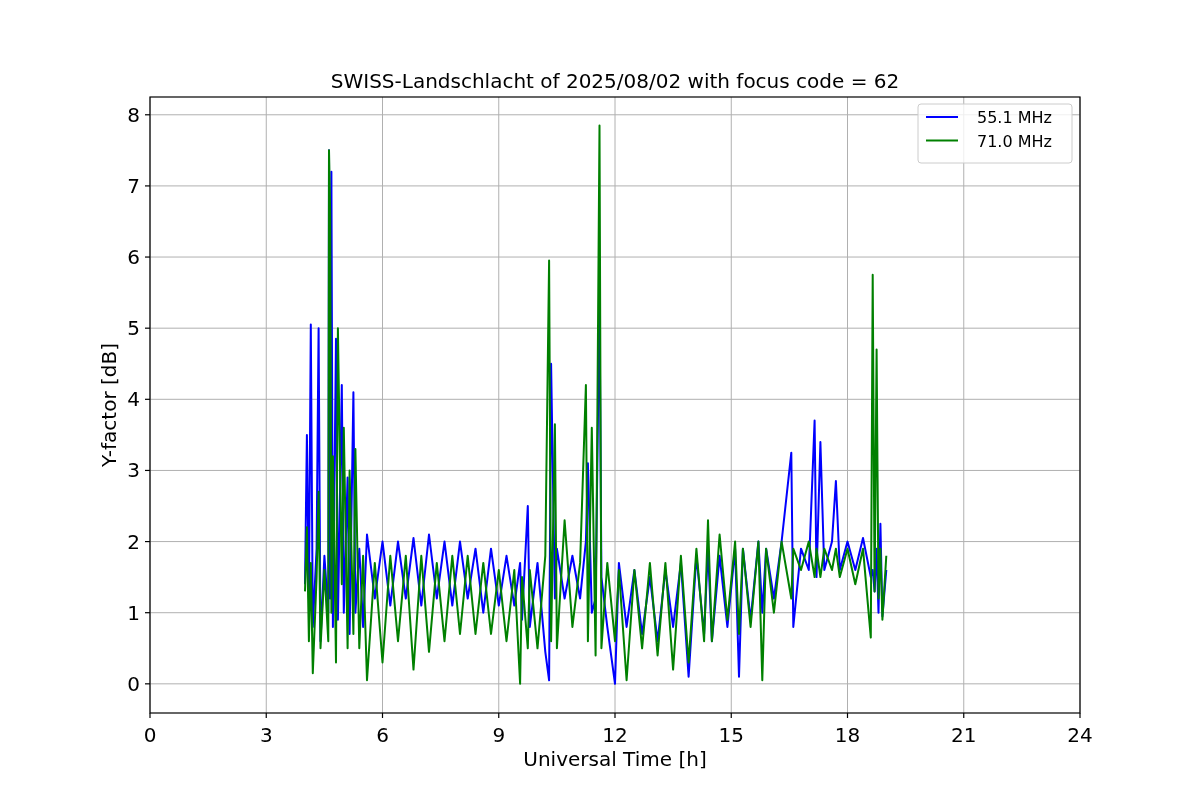 The width and height of the screenshot is (1200, 800). I want to click on x-tick-label: 21, so click(964, 735).